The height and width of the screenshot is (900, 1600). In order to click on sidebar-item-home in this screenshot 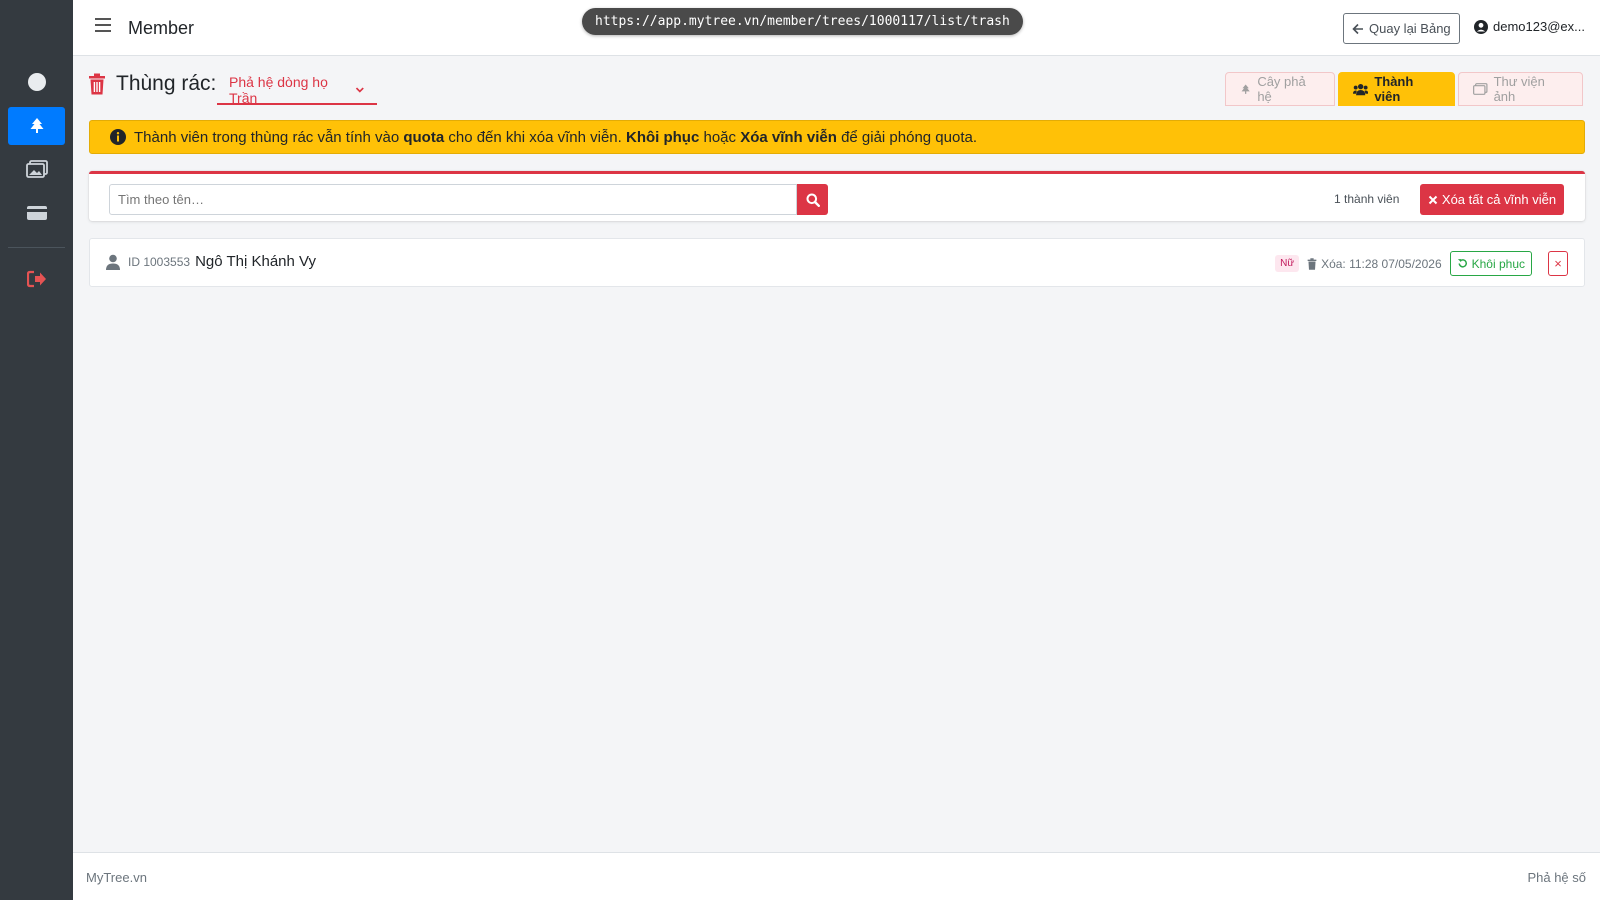, I will do `click(36, 82)`.